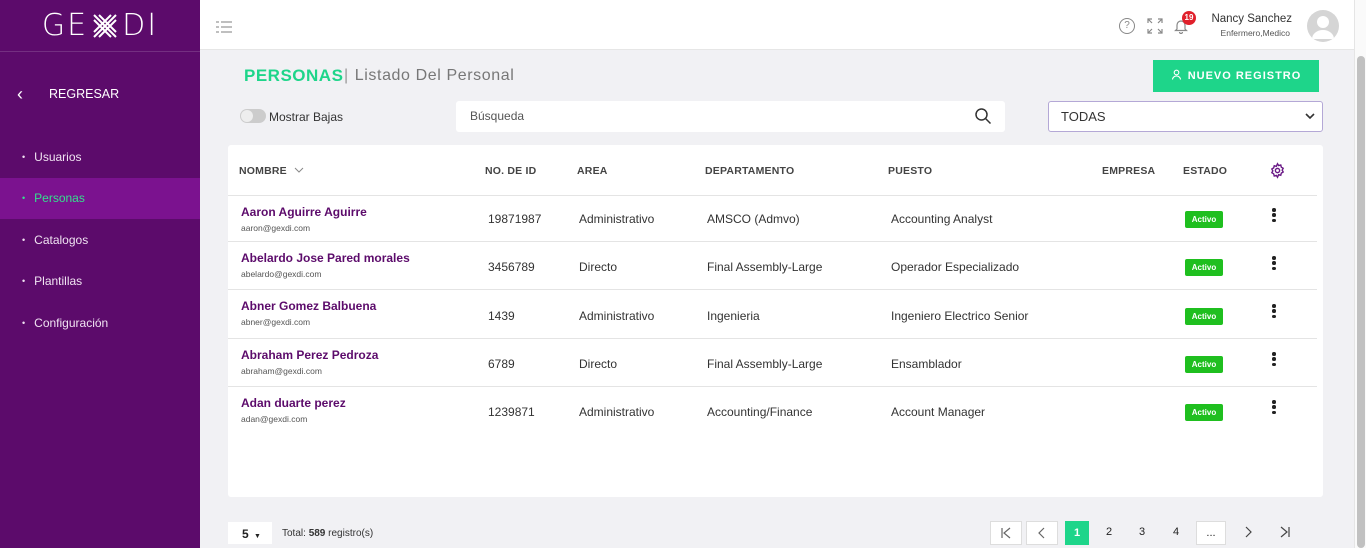  I want to click on sidebar-item-catalogos: • Catalogos, so click(100, 240).